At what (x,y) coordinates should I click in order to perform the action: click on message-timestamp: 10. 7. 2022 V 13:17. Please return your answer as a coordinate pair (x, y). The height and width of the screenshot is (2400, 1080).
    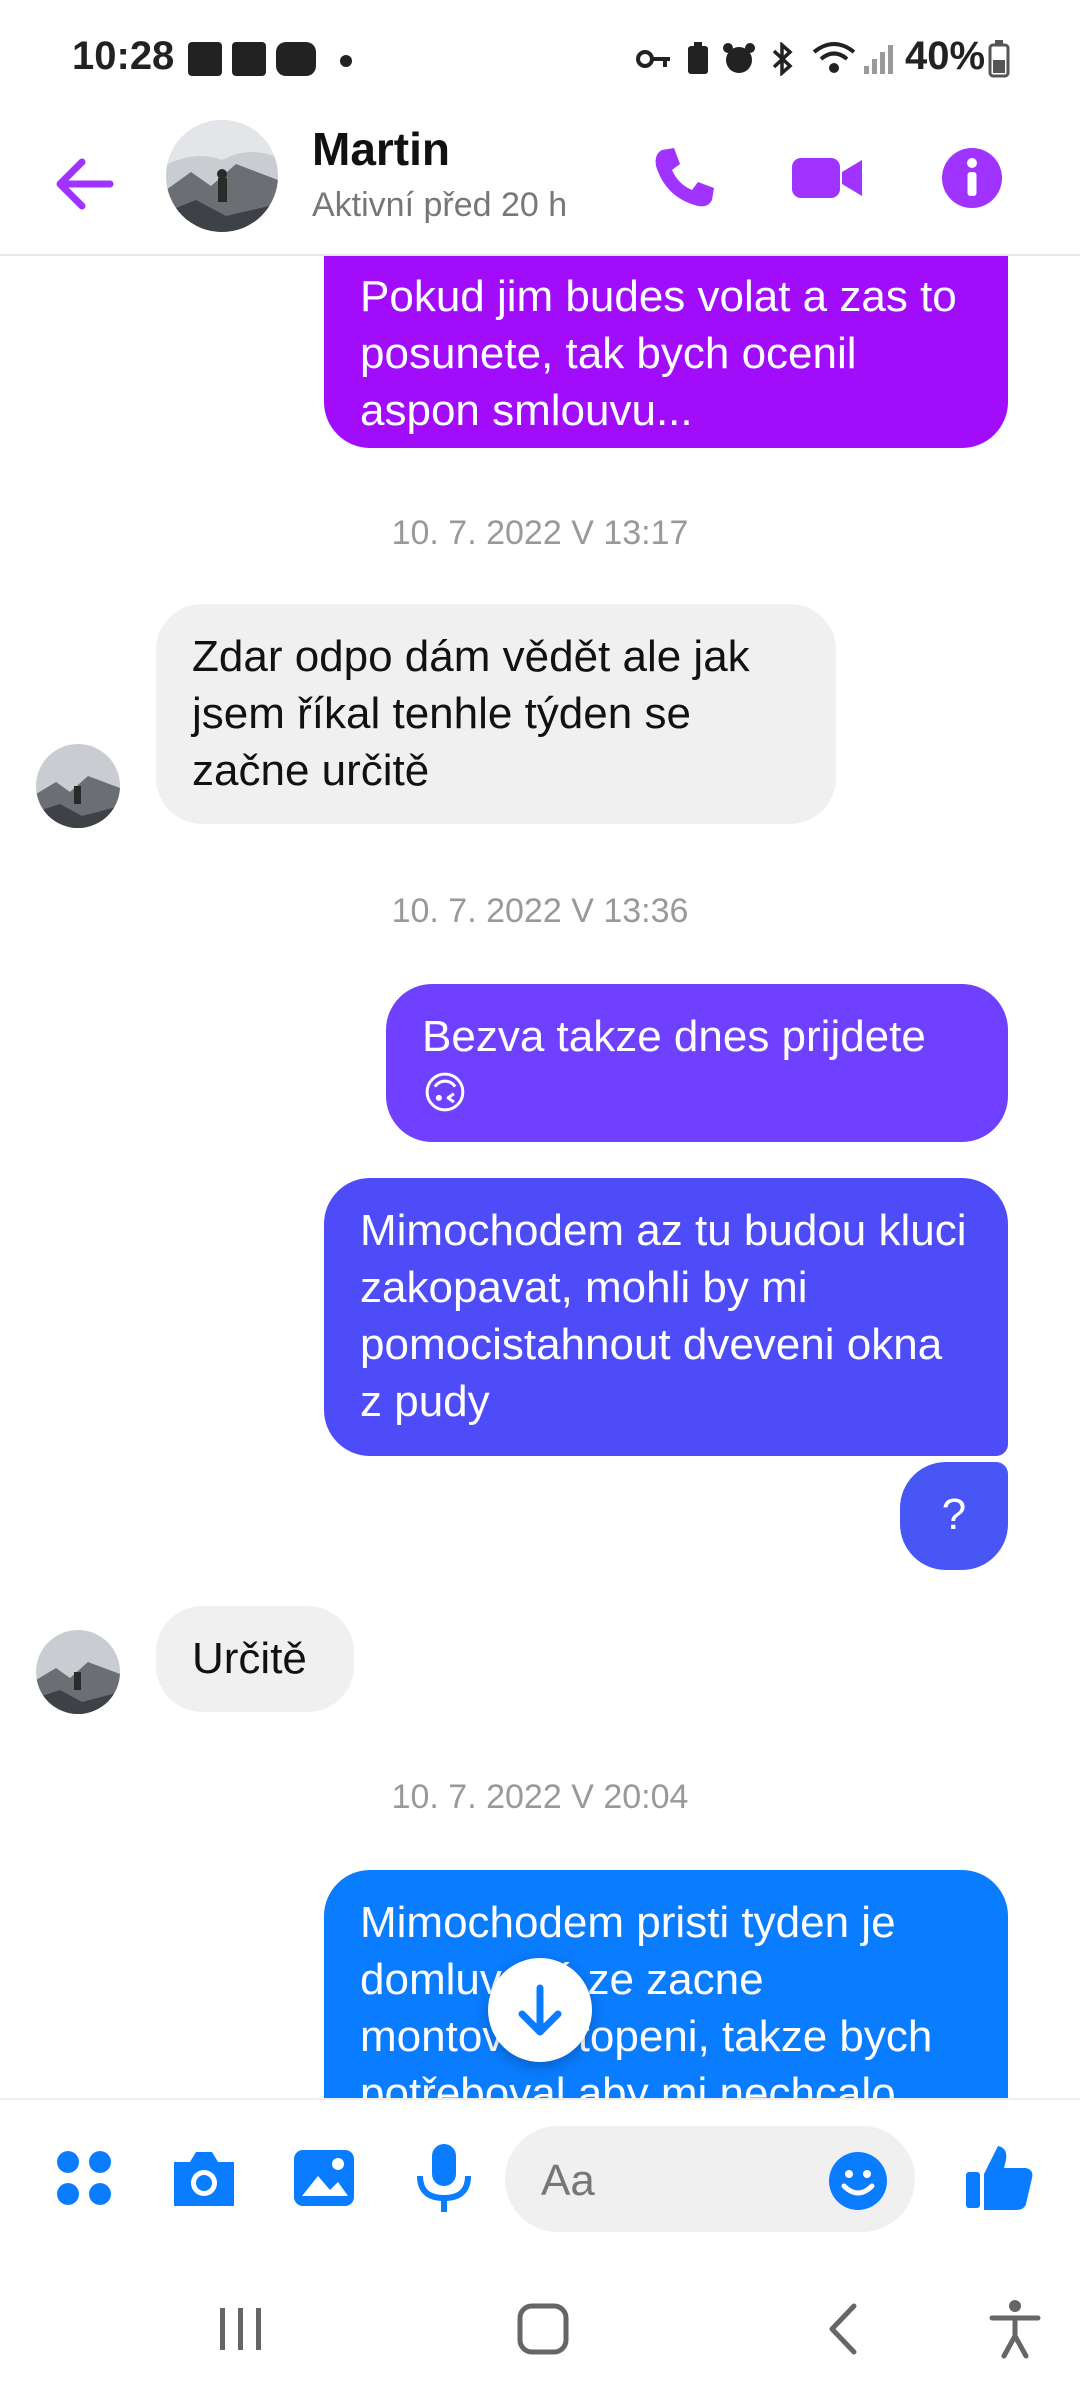
    Looking at the image, I should click on (540, 533).